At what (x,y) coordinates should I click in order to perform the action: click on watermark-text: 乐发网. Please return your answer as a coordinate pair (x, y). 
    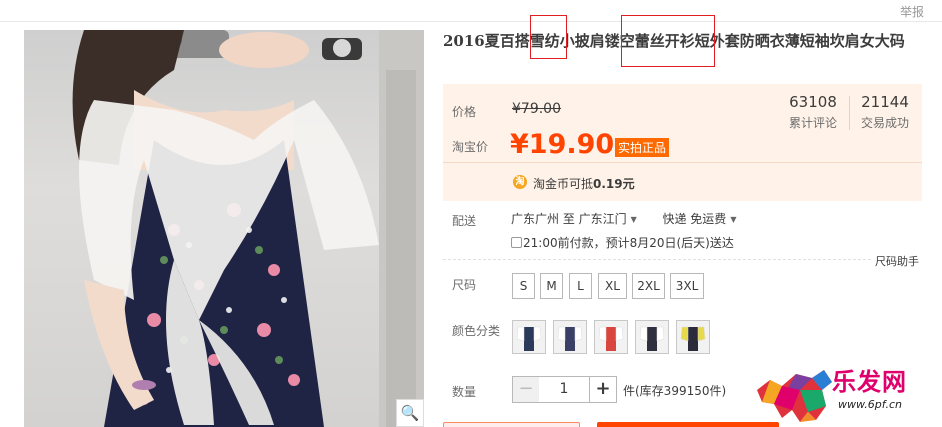
    Looking at the image, I should click on (869, 381).